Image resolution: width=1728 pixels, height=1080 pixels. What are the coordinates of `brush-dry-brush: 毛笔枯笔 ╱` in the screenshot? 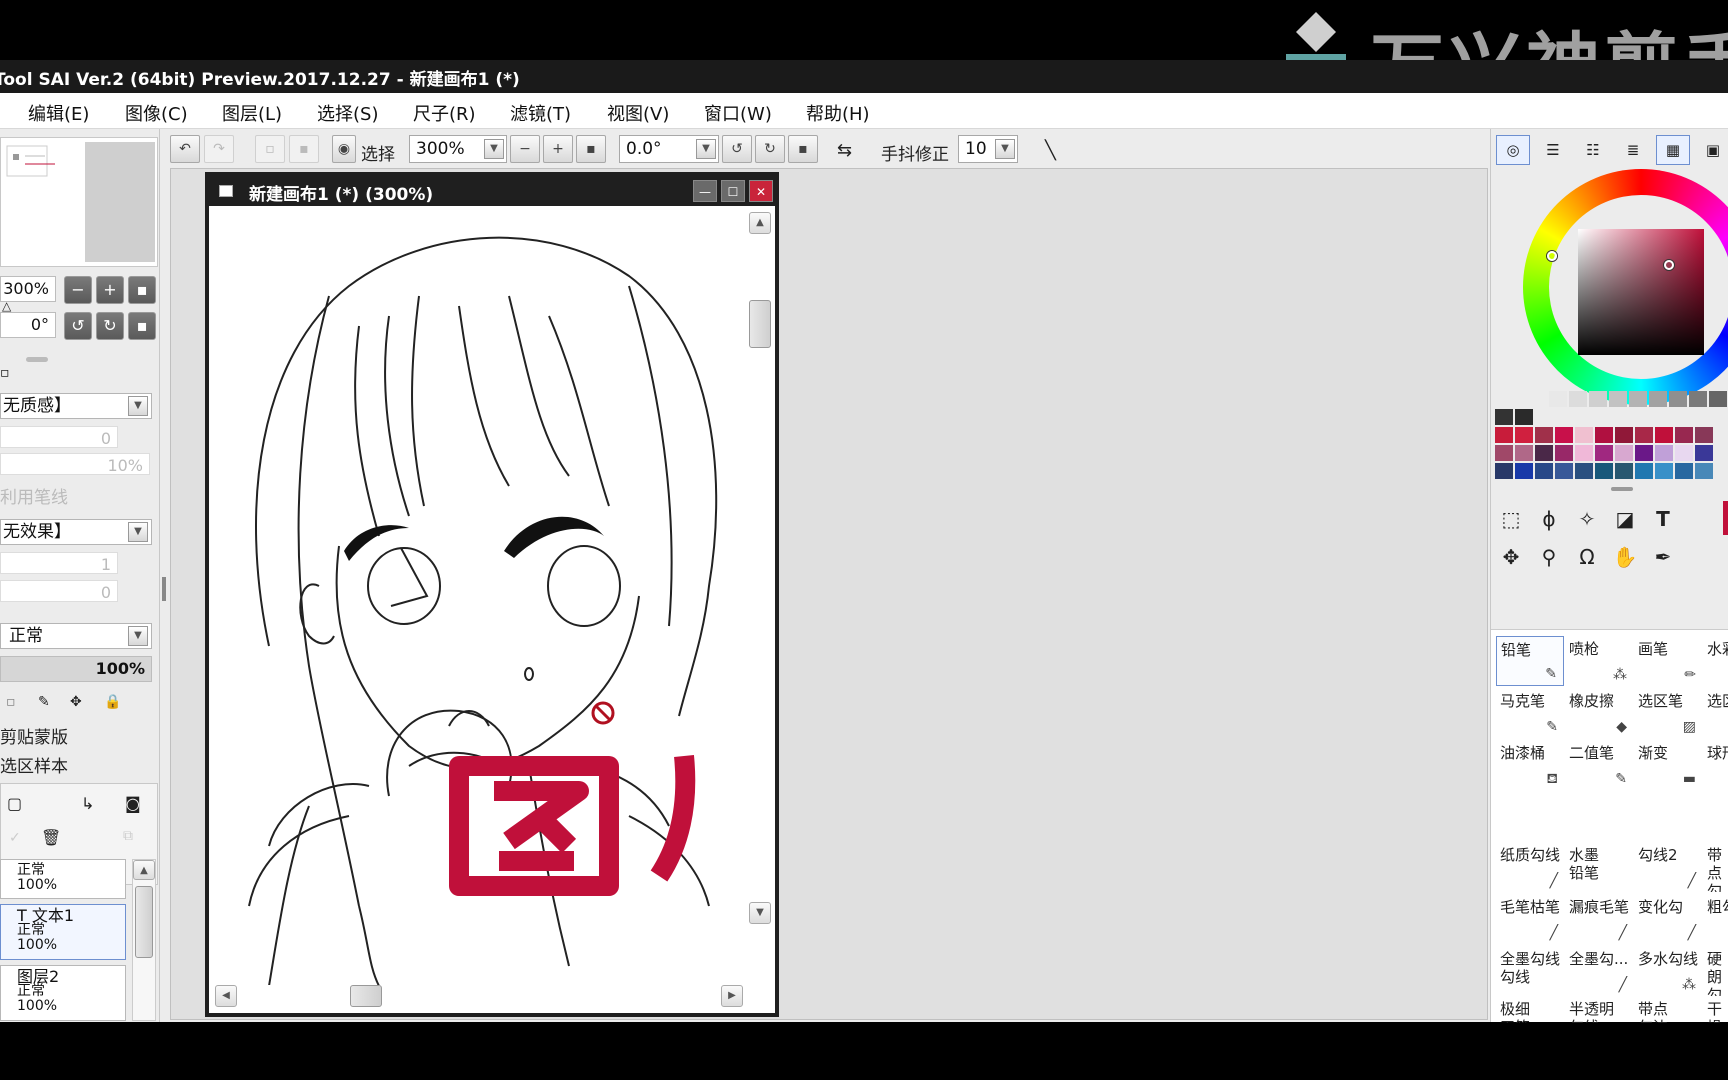 It's located at (1530, 919).